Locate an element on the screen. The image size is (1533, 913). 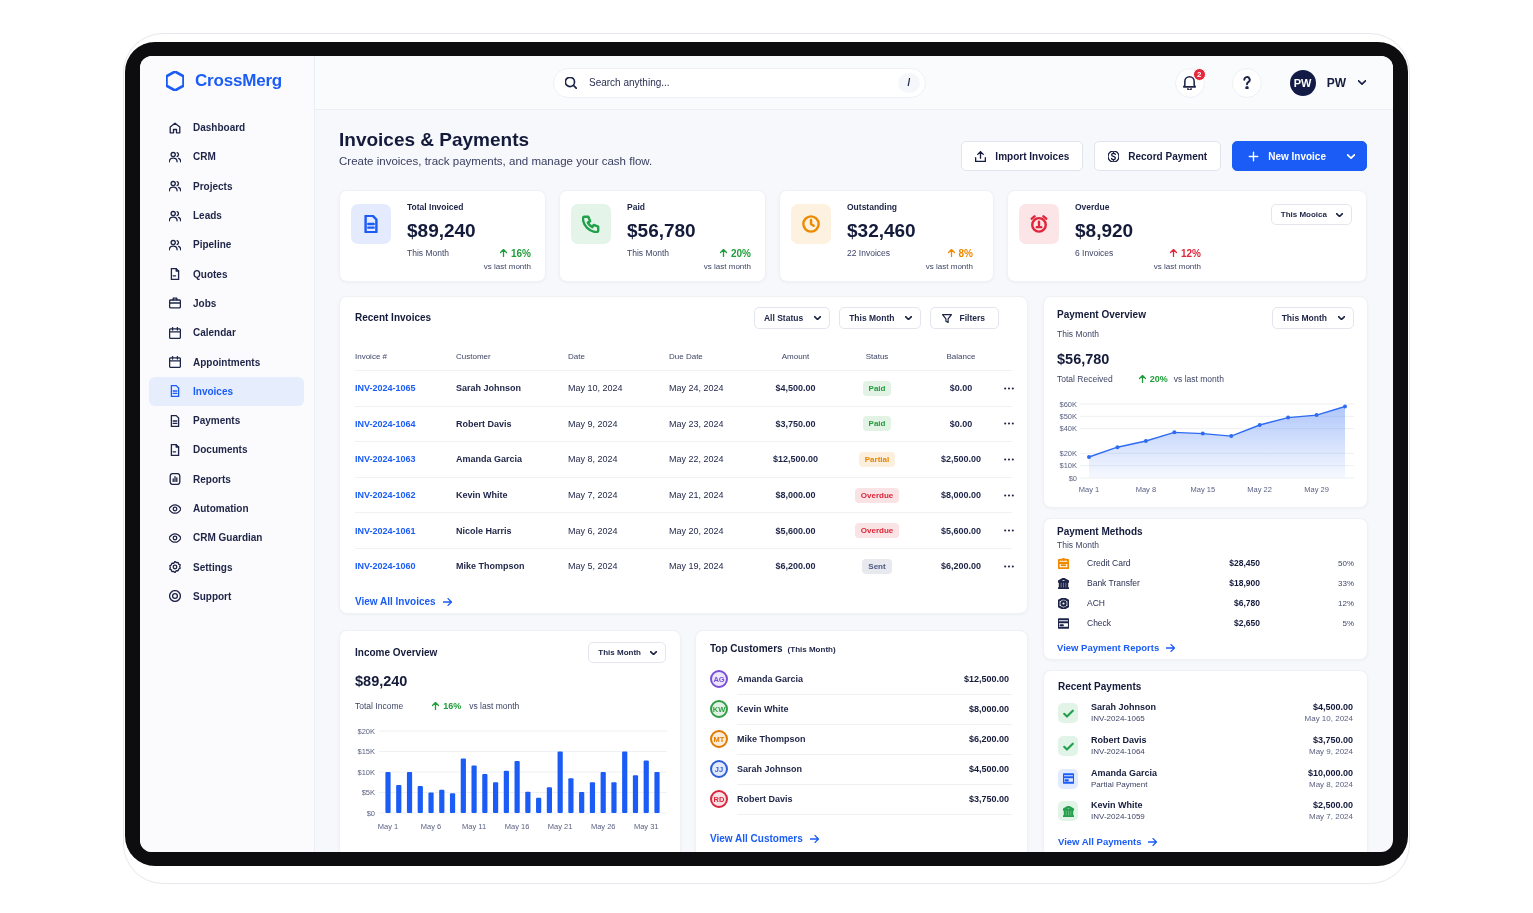
customer-amount: $6,200.00 is located at coordinates (988, 738).